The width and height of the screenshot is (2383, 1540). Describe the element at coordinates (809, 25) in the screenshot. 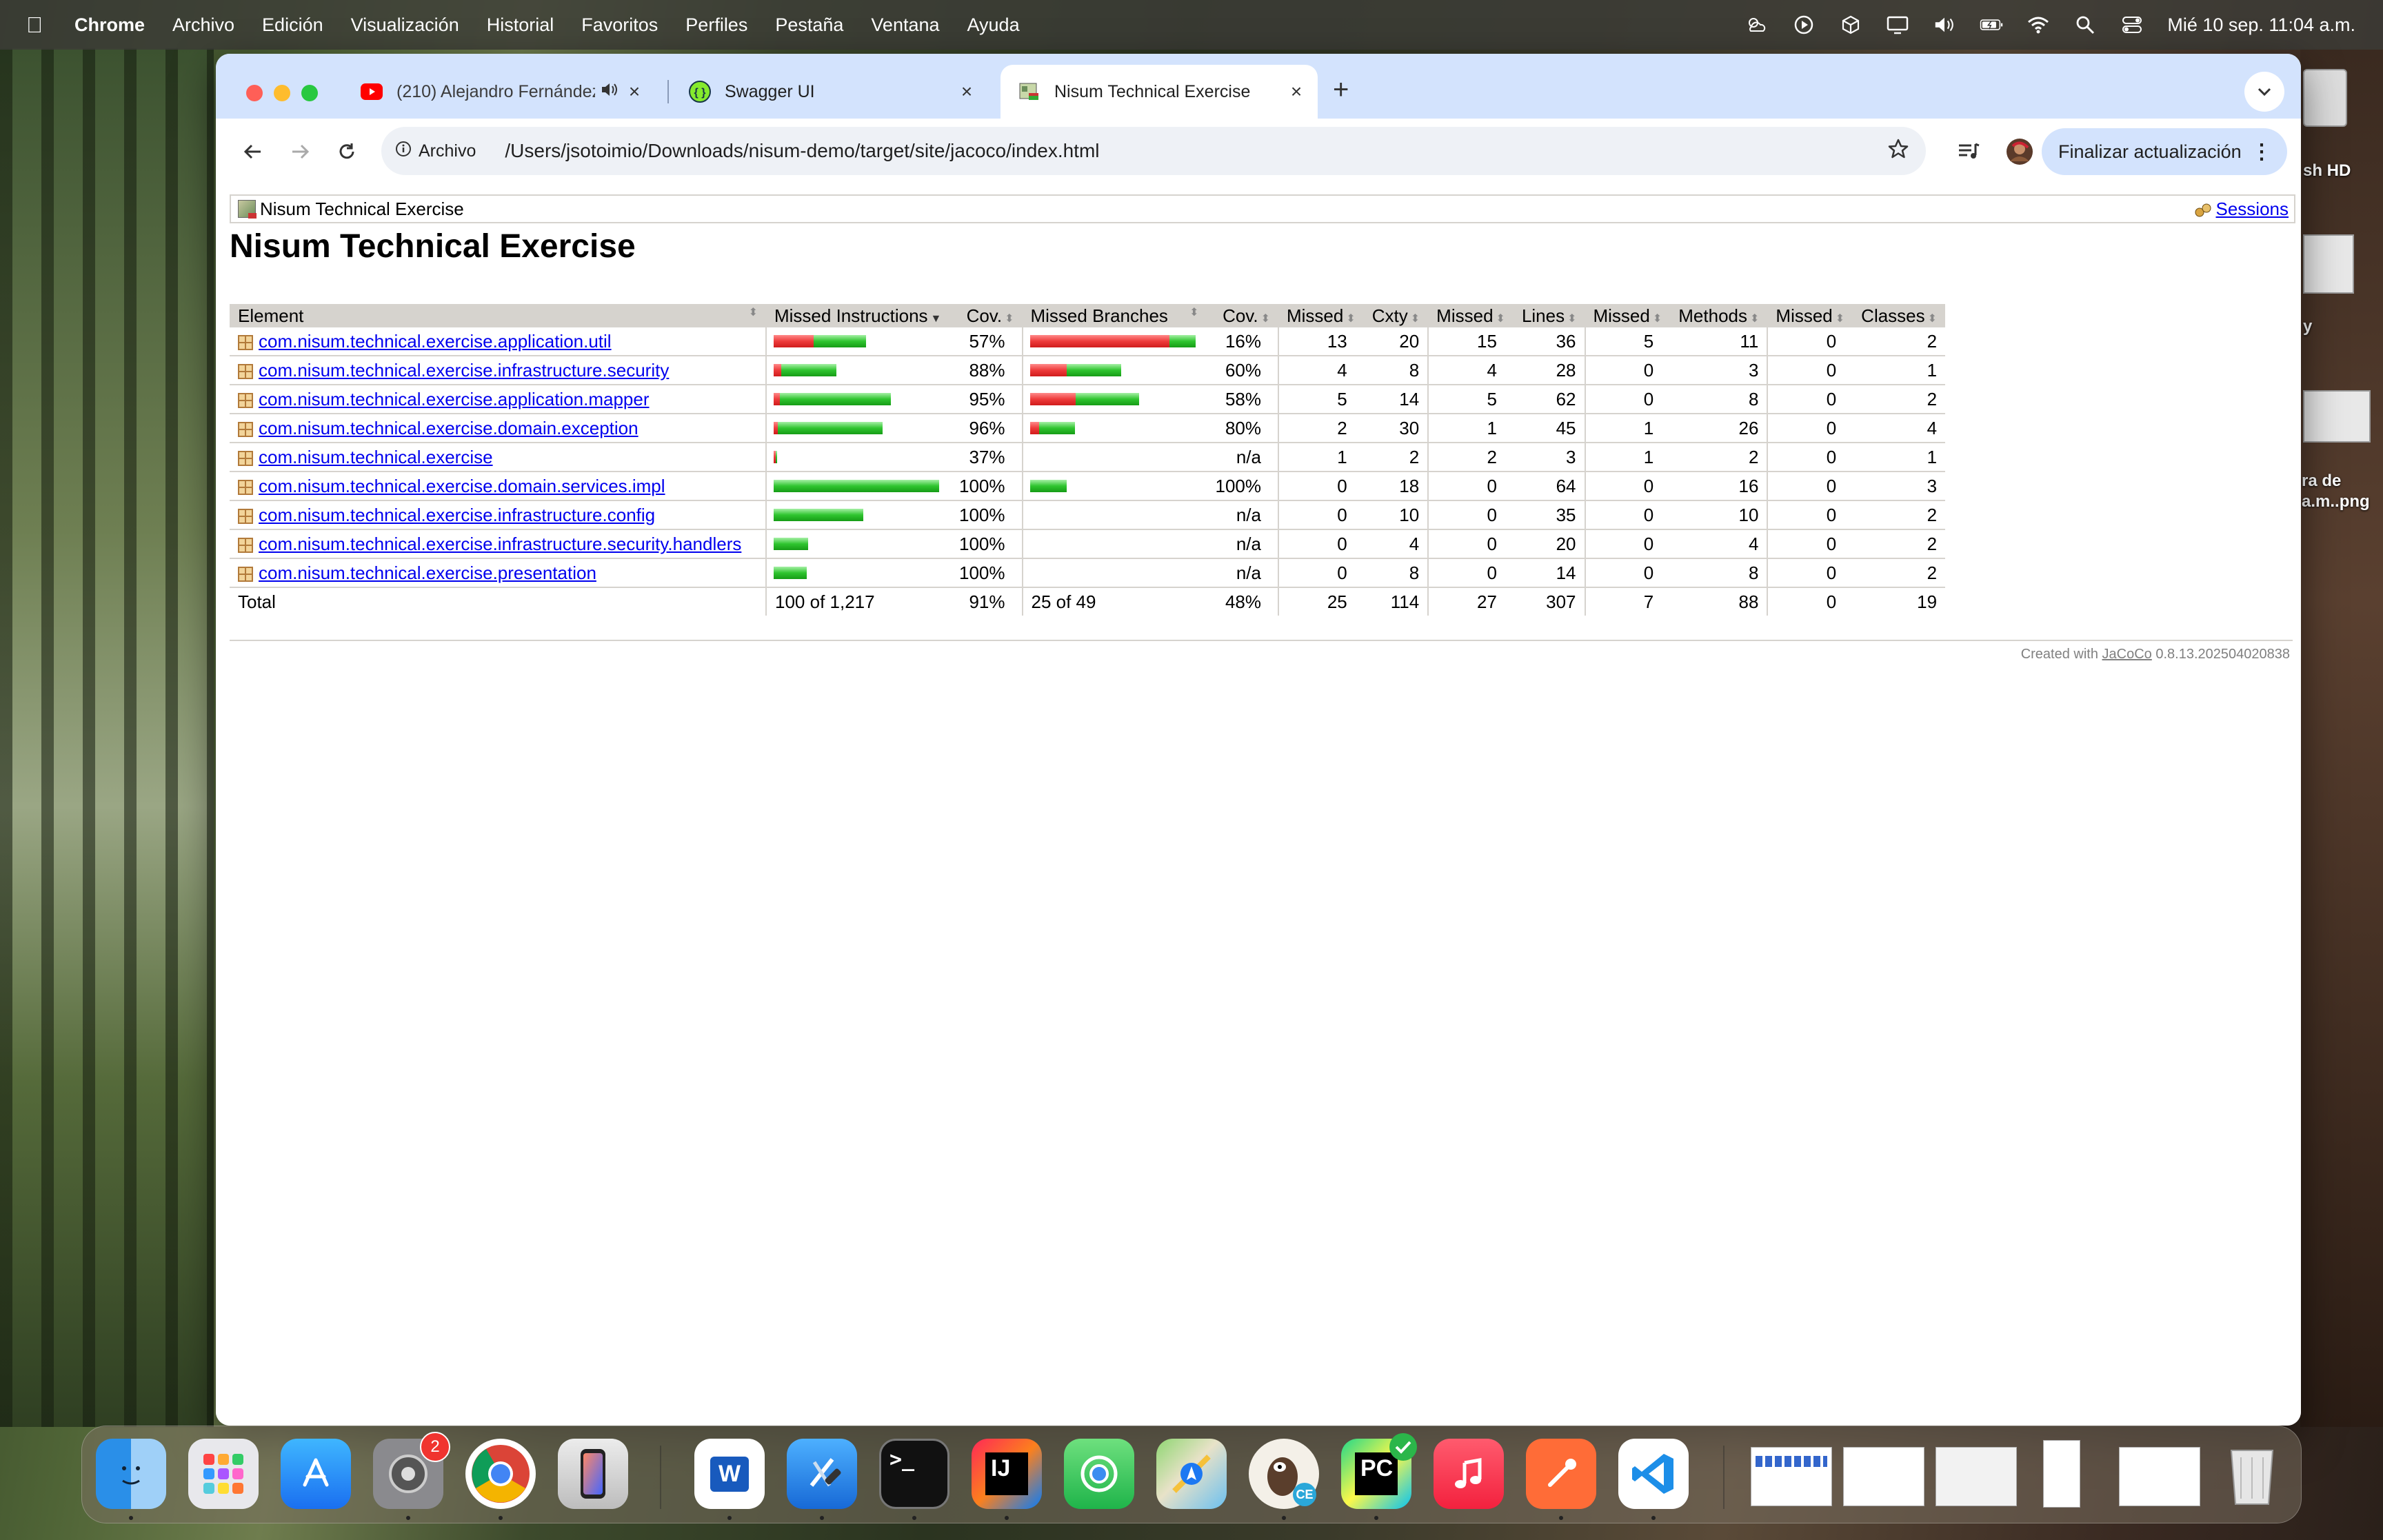

I see `menu-pestana: Pestaña` at that location.